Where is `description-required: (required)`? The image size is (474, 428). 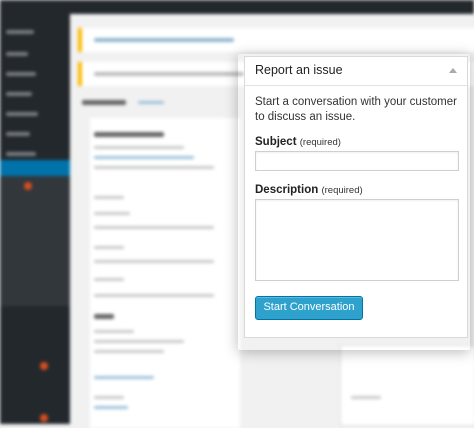
description-required: (required) is located at coordinates (342, 190).